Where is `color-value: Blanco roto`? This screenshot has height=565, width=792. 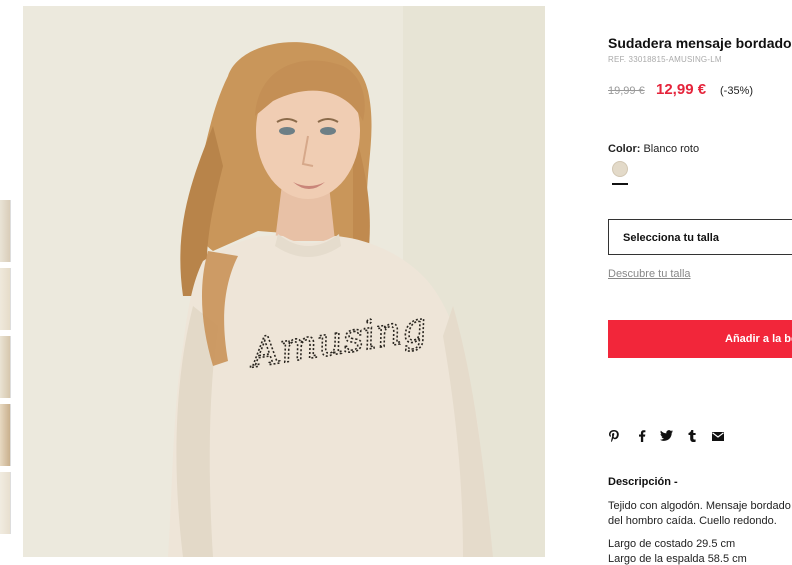
color-value: Blanco roto is located at coordinates (671, 149).